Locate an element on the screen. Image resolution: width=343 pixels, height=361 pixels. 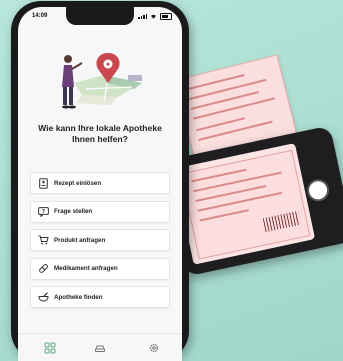
cart-icon is located at coordinates (43, 240).